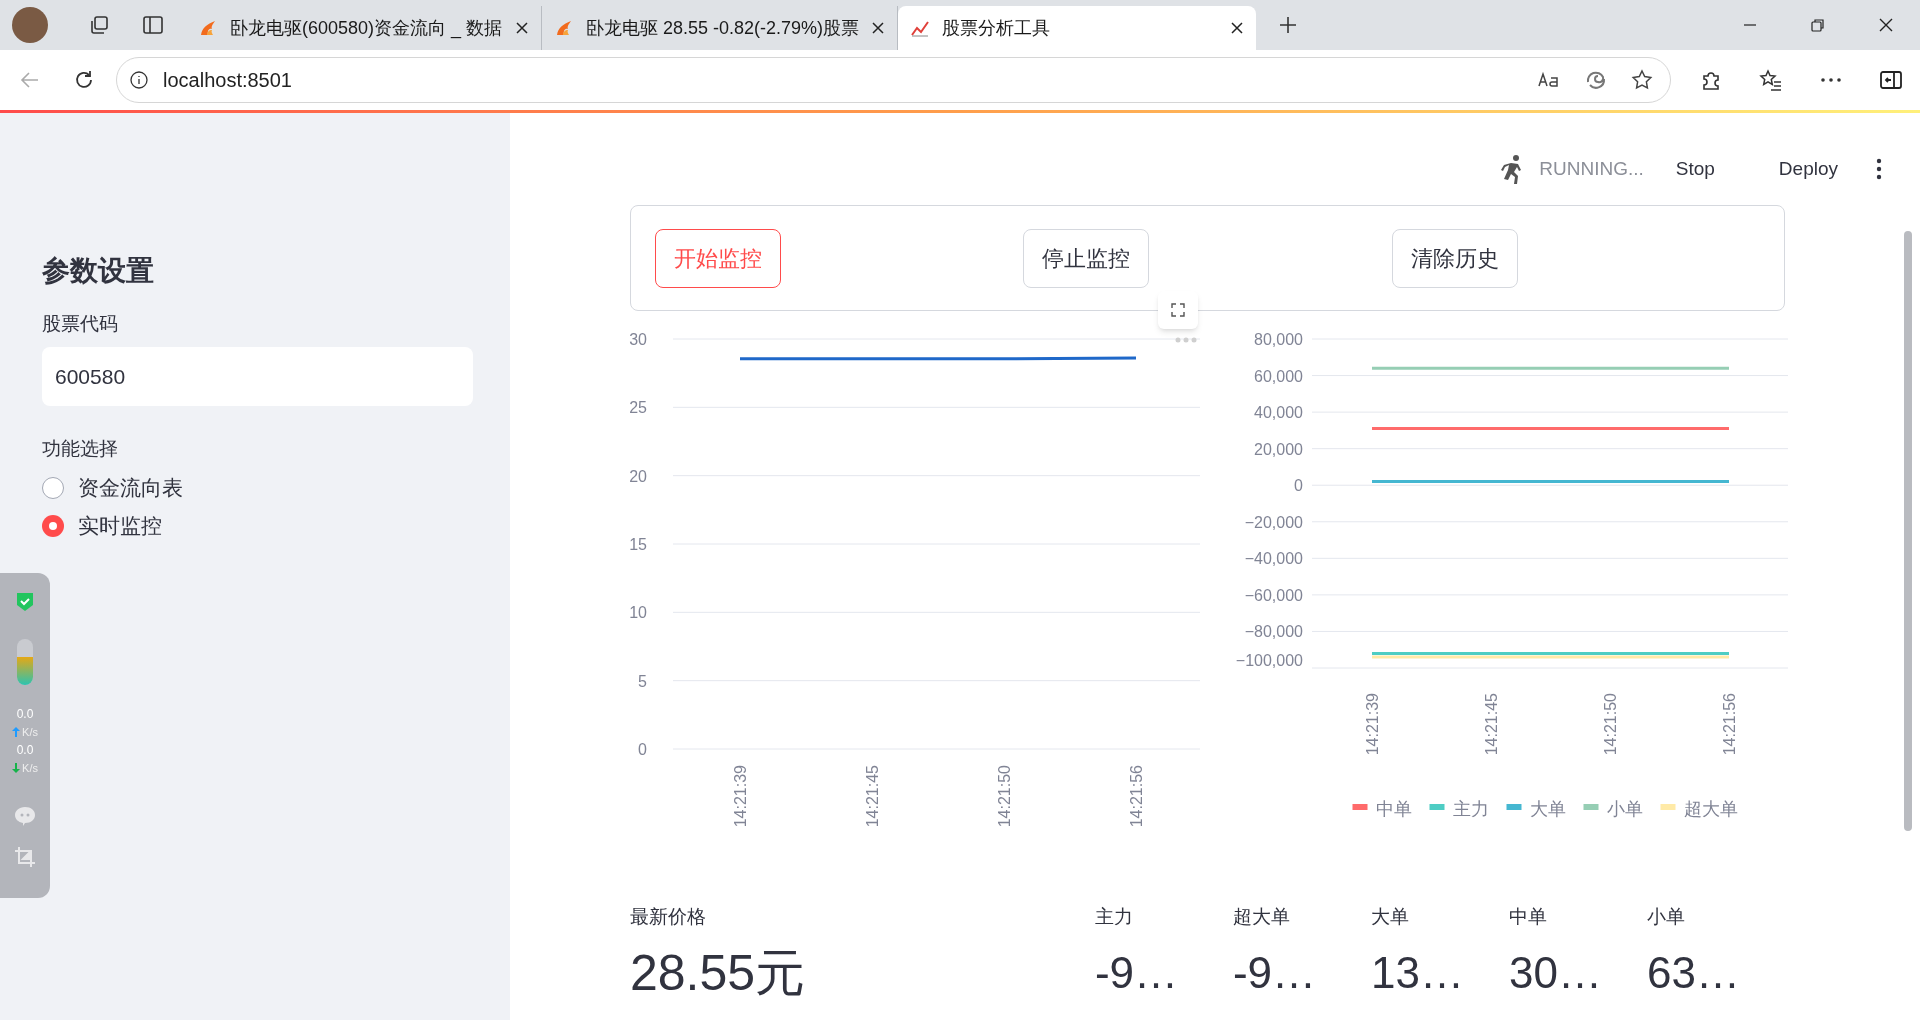 This screenshot has height=1020, width=1920. Describe the element at coordinates (1261, 917) in the screenshot. I see `metric-label: 超大单` at that location.